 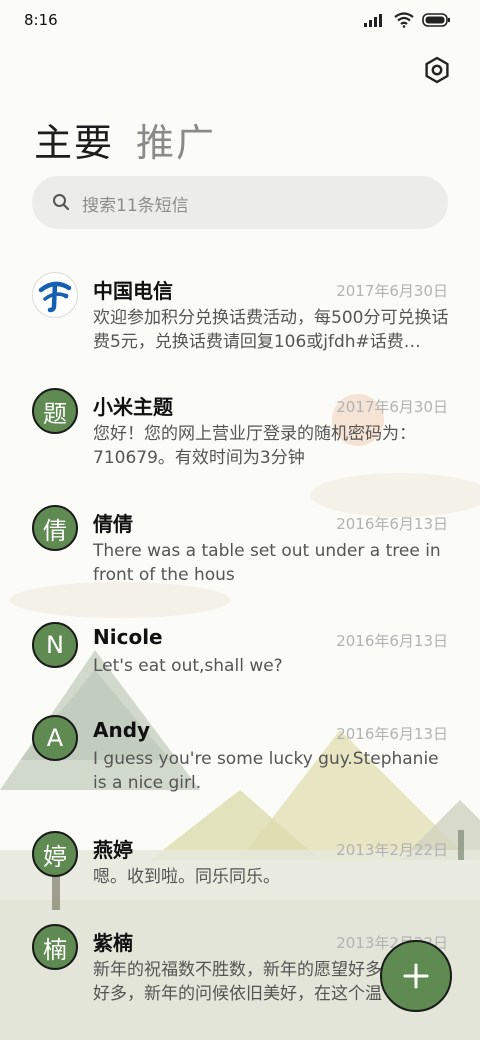 I want to click on avatar: N, so click(x=55, y=645).